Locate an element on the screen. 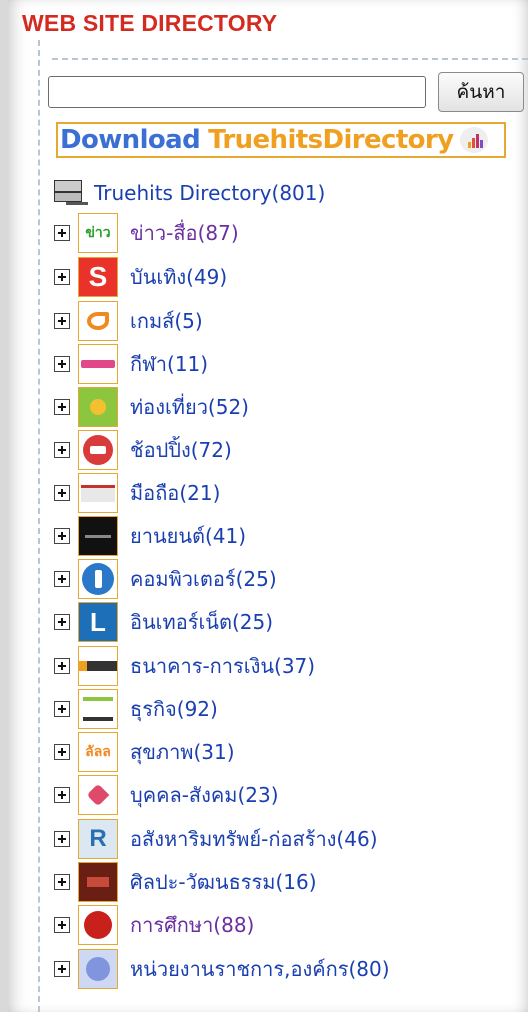 The image size is (528, 1012). tree-item-label: บุคคล-สังคม(23) is located at coordinates (204, 795).